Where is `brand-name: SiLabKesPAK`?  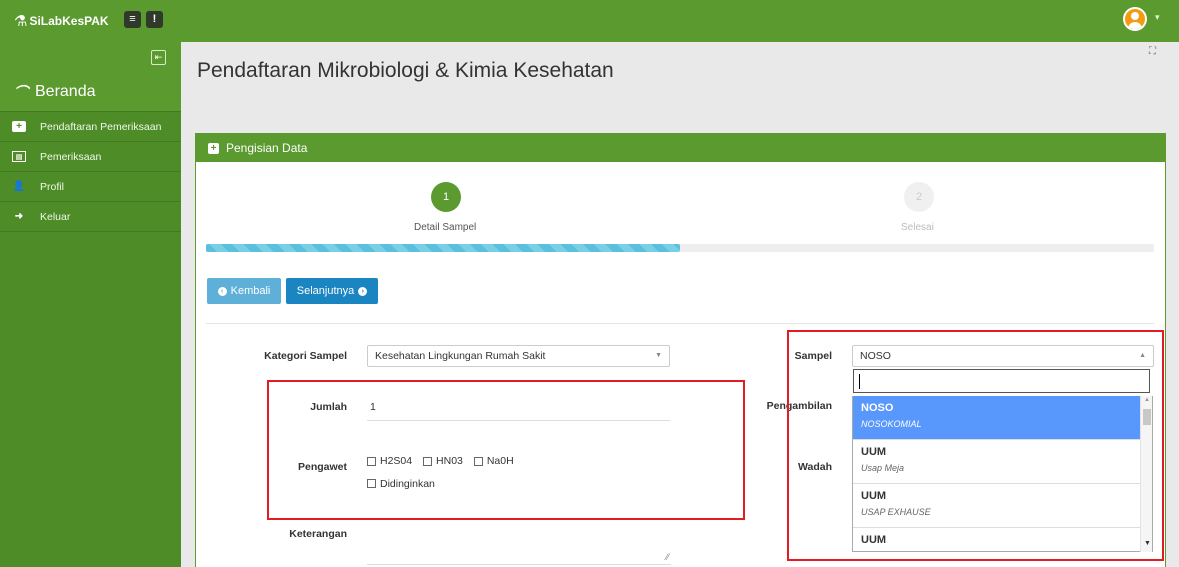 brand-name: SiLabKesPAK is located at coordinates (69, 21).